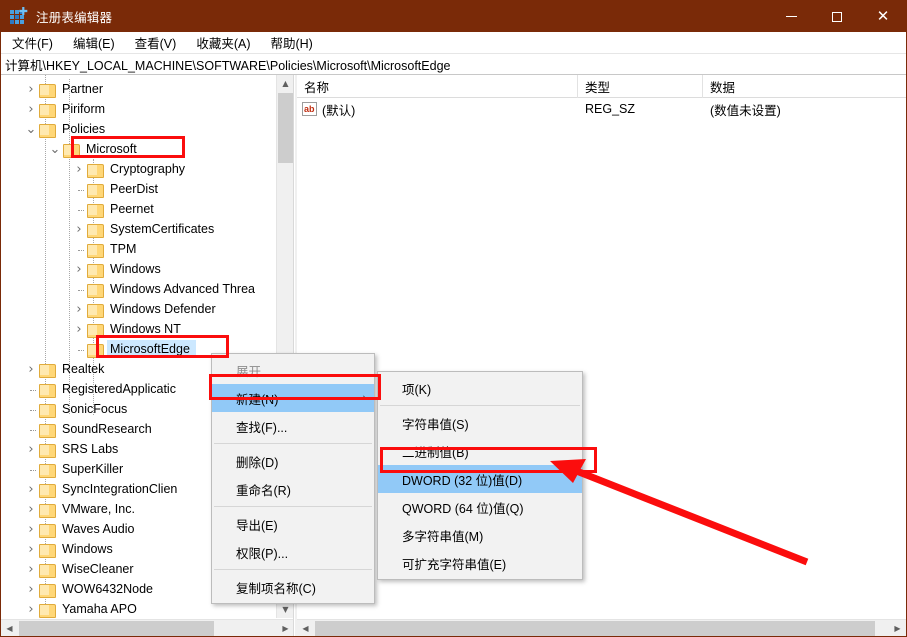 This screenshot has height=637, width=907. Describe the element at coordinates (480, 479) in the screenshot. I see `menu-item: DWORD (32 位)值(D)` at that location.